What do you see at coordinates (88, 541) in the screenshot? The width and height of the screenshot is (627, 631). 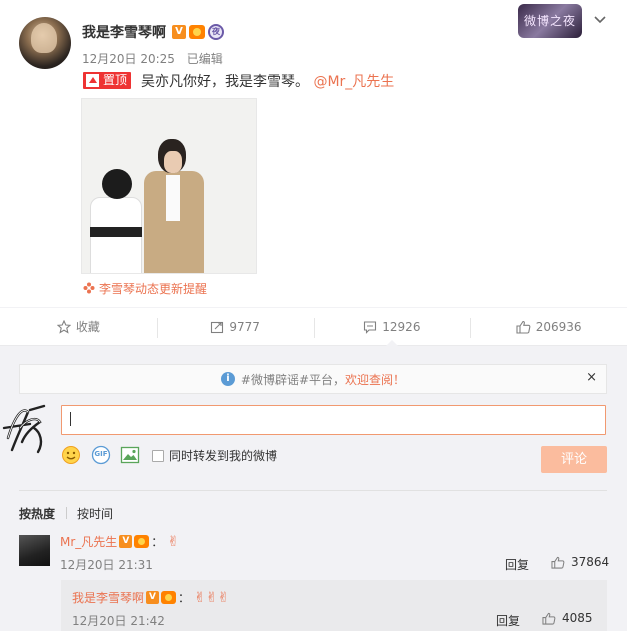 I see `commenter-name: Mr_凡先生` at bounding box center [88, 541].